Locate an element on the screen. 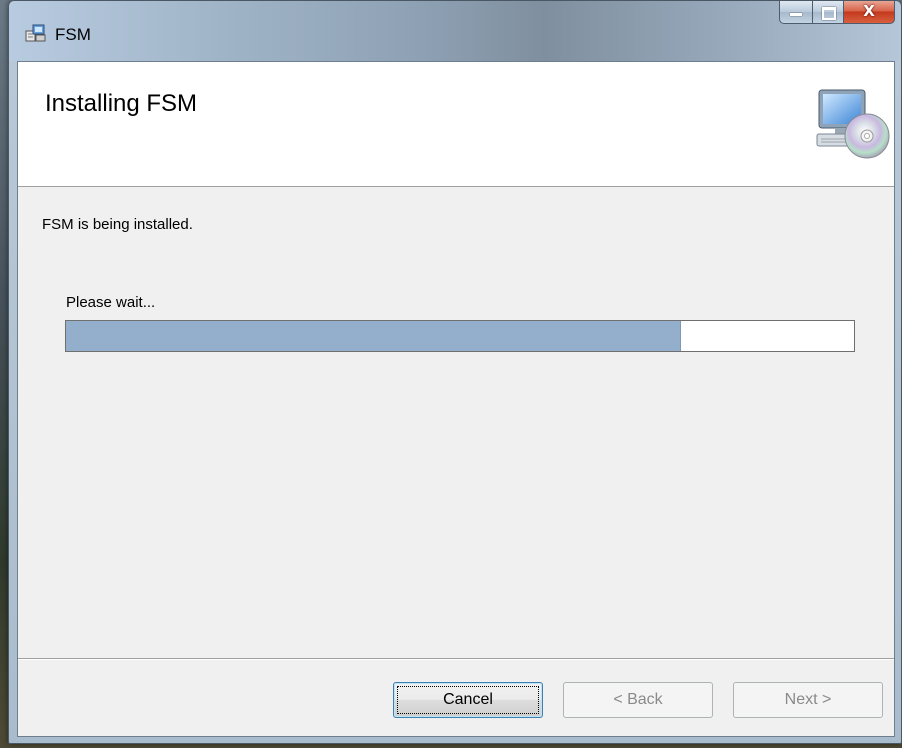  minimize-button is located at coordinates (796, 12).